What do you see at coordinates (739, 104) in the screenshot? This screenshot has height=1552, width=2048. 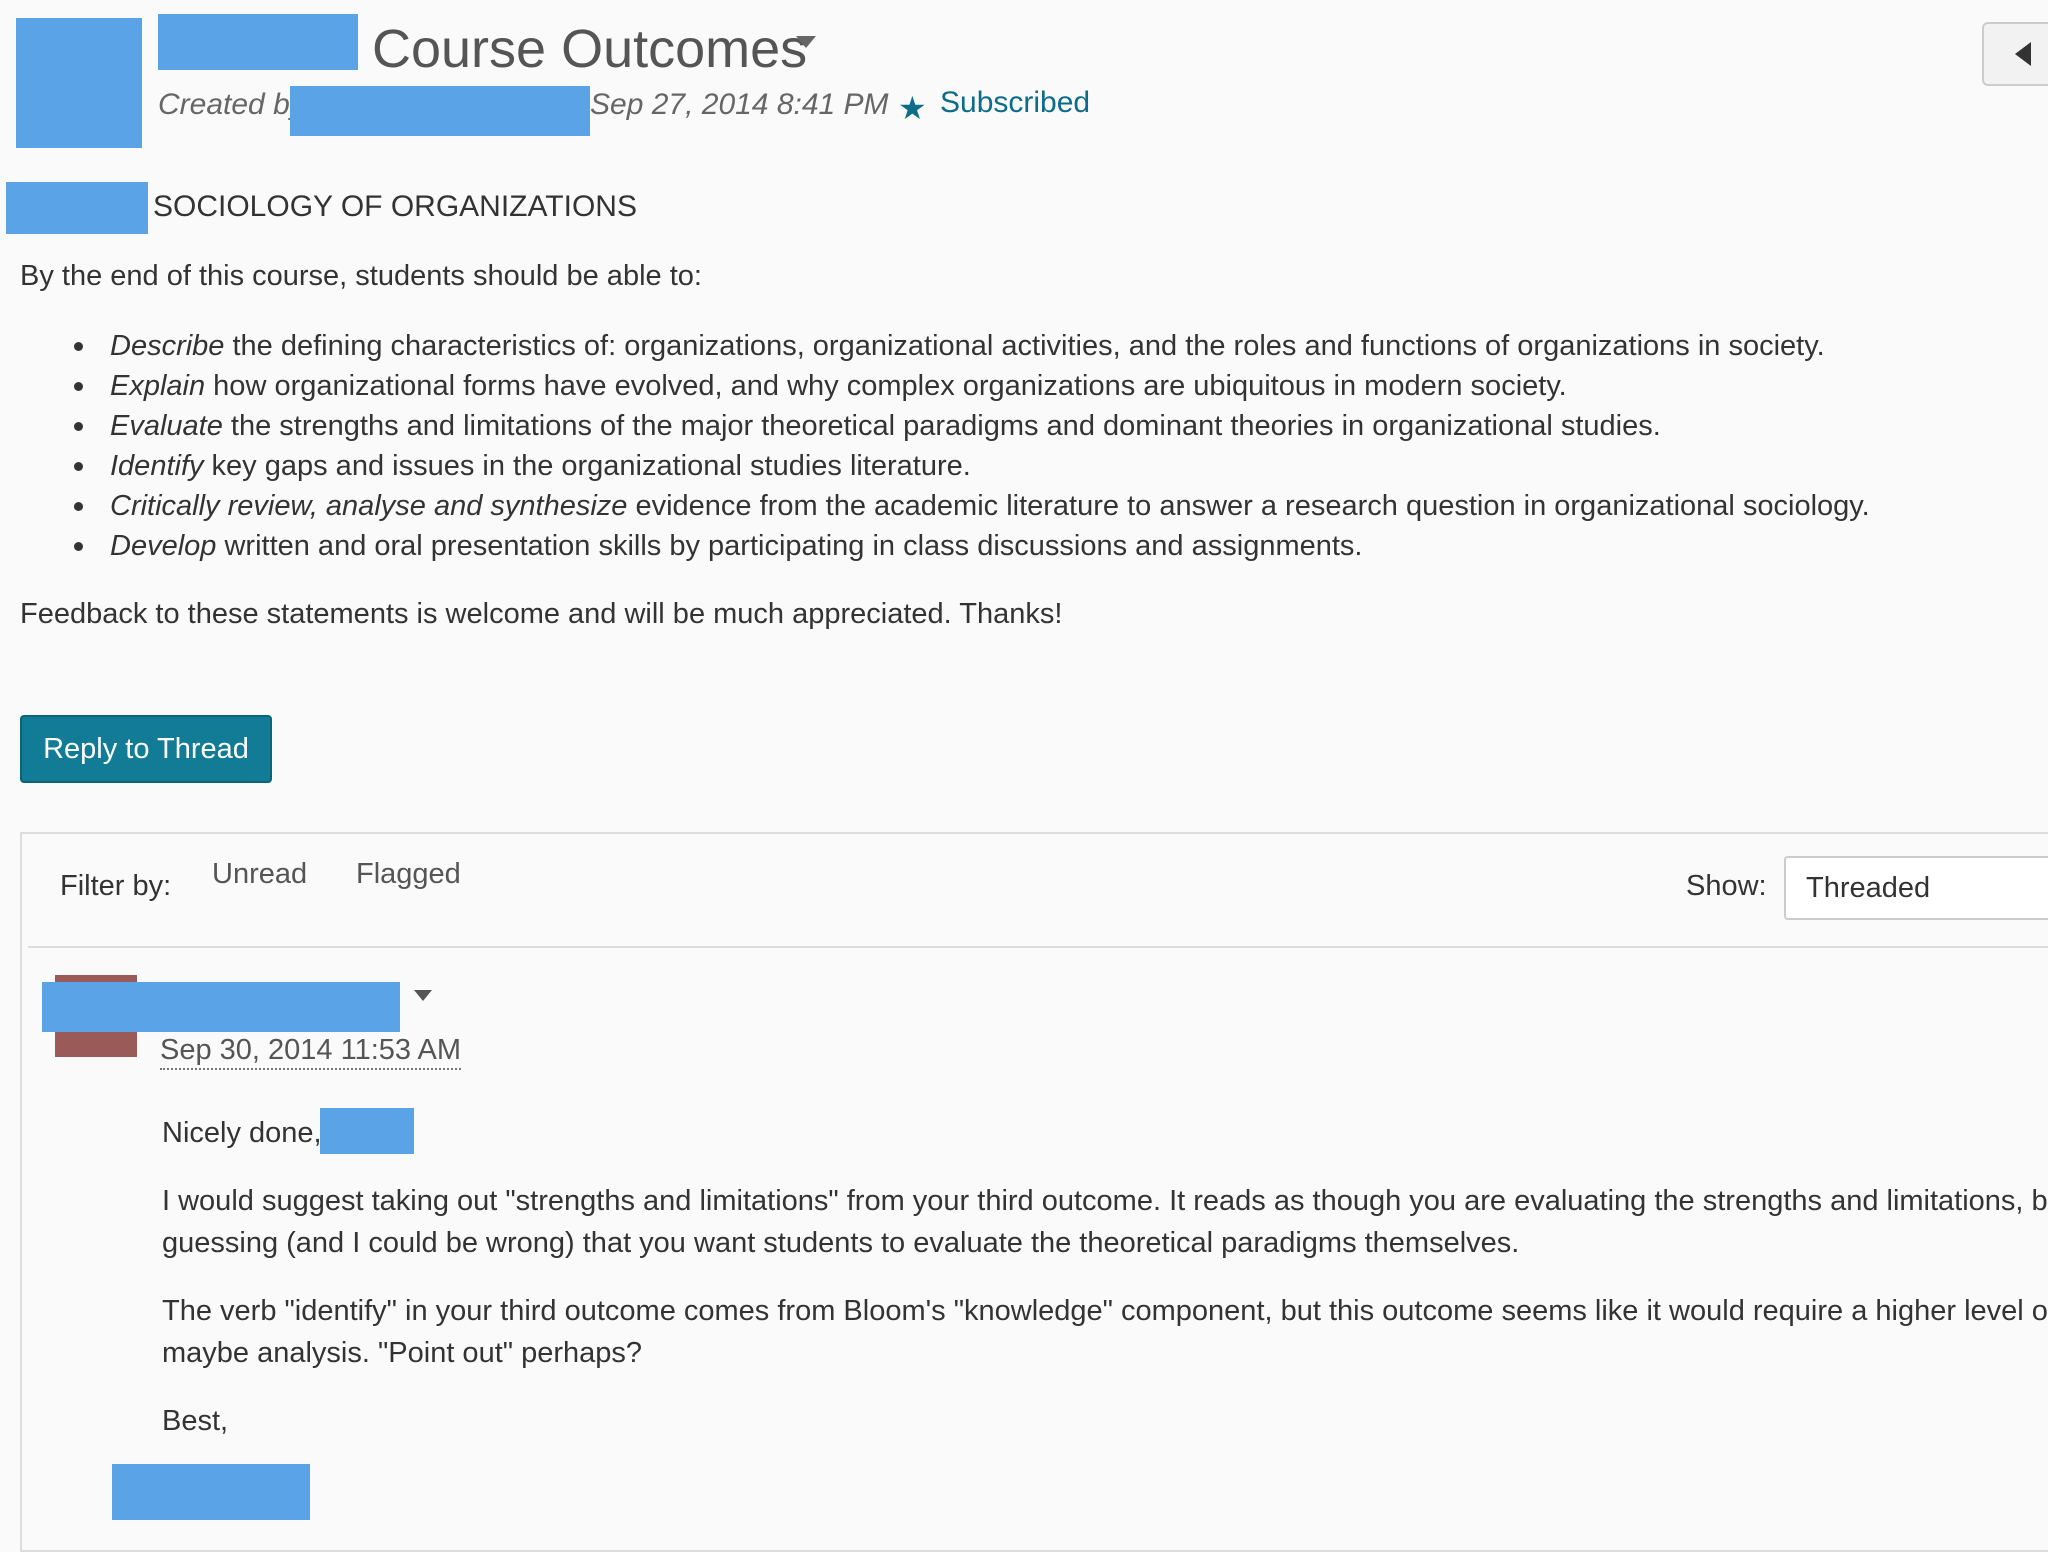 I see `post-date: Sep 27, 2014 8:41 PM` at bounding box center [739, 104].